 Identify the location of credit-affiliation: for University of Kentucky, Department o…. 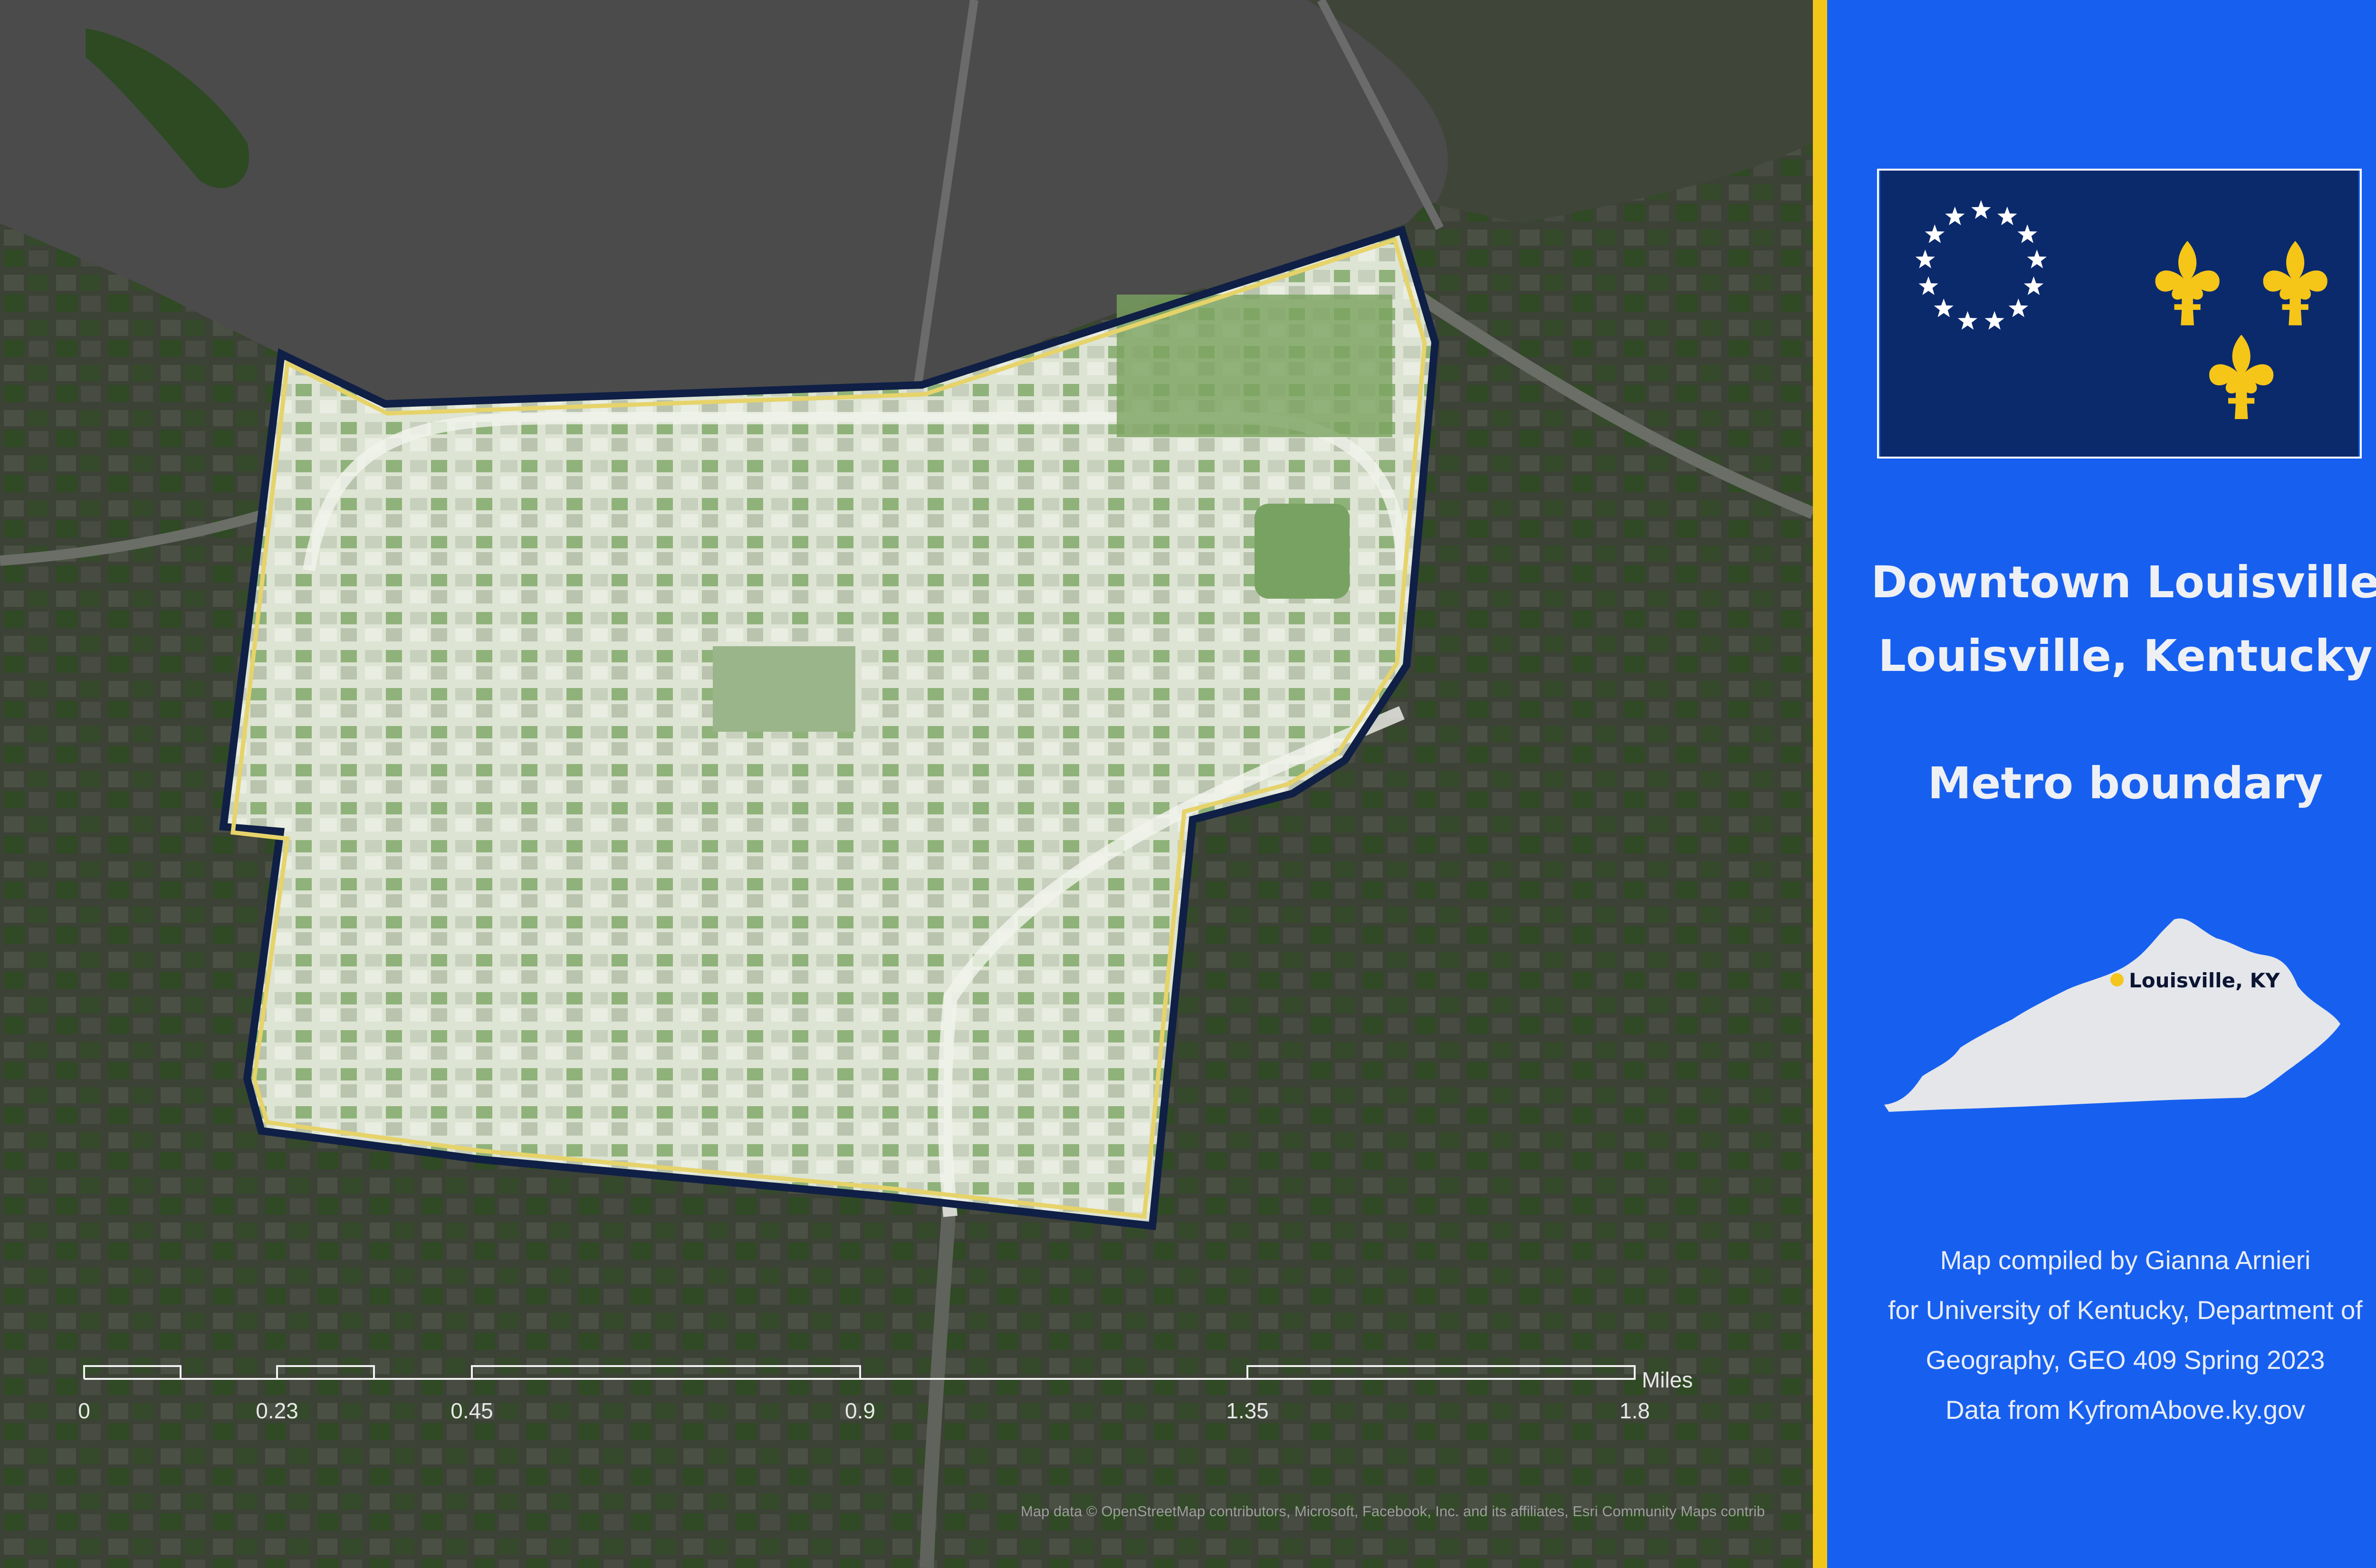
(2125, 1310).